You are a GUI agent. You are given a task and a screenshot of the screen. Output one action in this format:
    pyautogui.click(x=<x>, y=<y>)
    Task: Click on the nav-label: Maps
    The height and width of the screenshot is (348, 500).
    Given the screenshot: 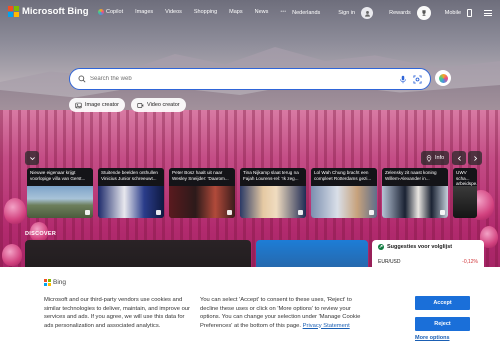 What is the action you would take?
    pyautogui.click(x=236, y=12)
    